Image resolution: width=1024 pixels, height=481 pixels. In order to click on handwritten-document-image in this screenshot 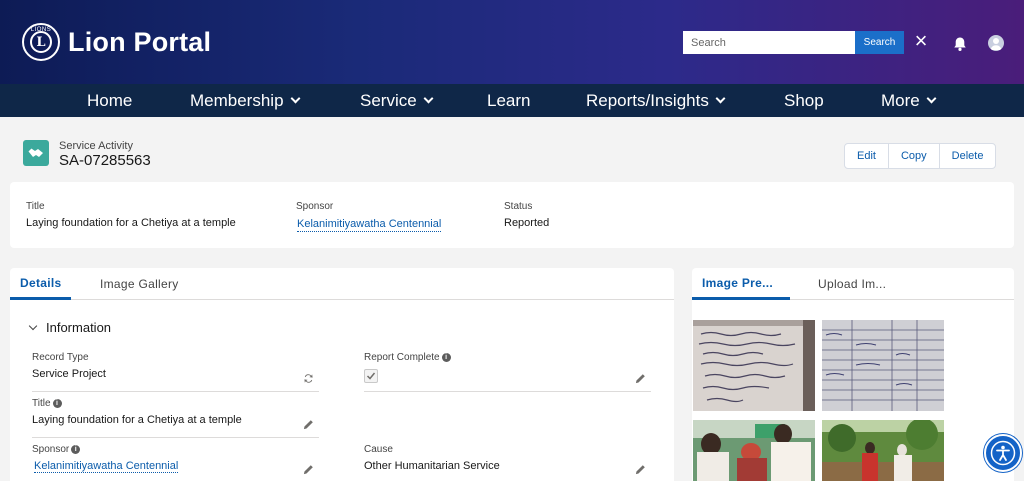, I will do `click(754, 365)`.